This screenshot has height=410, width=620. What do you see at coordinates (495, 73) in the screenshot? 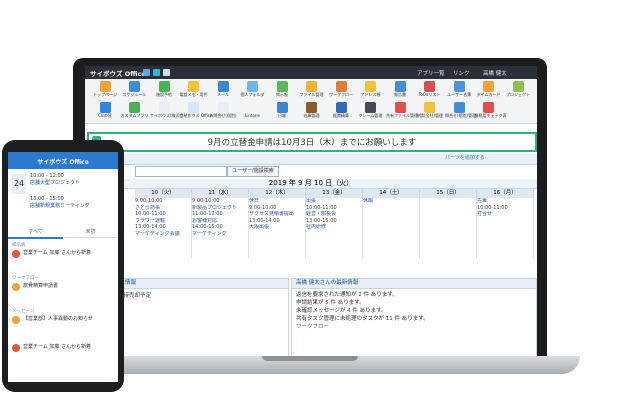
I see `user-name: 高橋 健太` at bounding box center [495, 73].